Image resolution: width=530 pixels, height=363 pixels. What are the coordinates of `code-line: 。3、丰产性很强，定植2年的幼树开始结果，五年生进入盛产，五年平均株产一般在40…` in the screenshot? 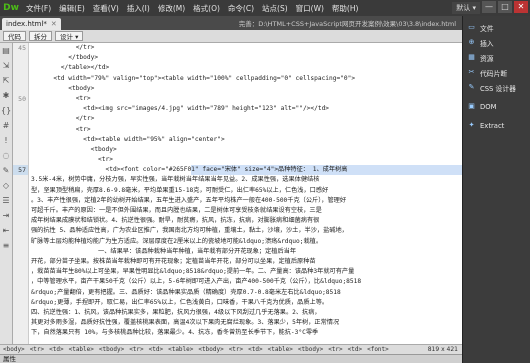 It's located at (246, 201).